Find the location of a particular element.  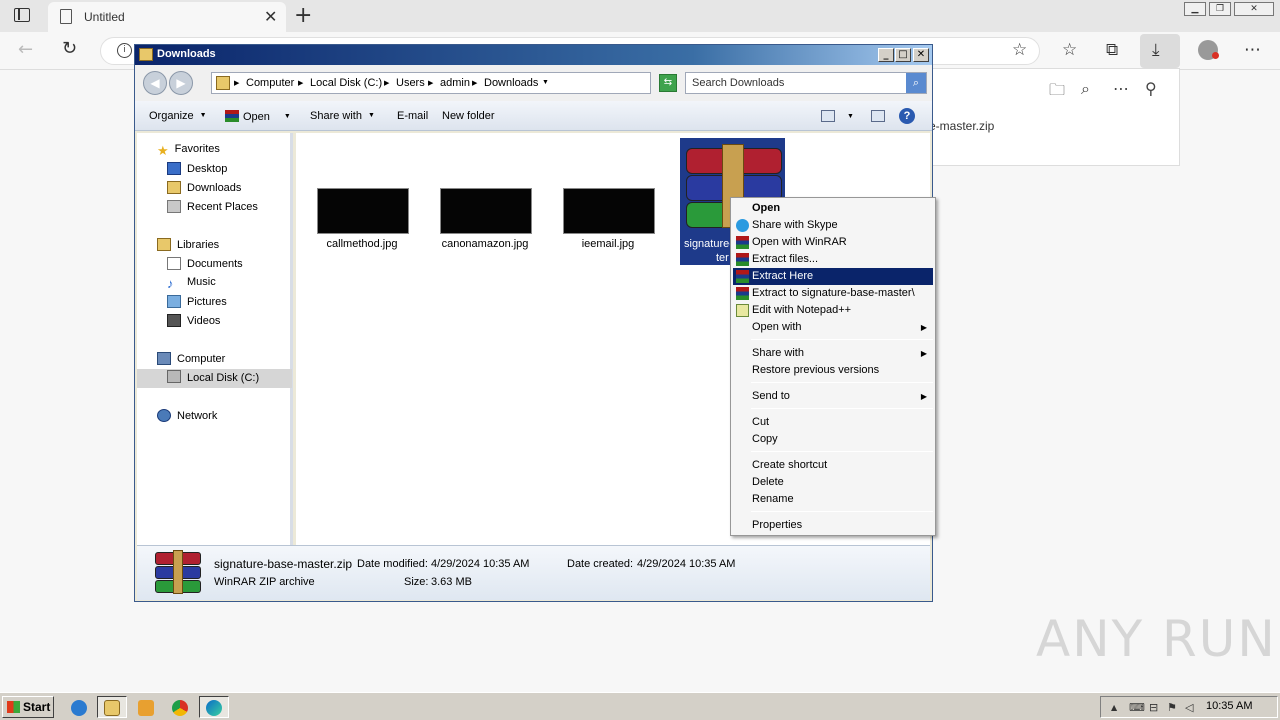

email-button: E-mail is located at coordinates (412, 116).